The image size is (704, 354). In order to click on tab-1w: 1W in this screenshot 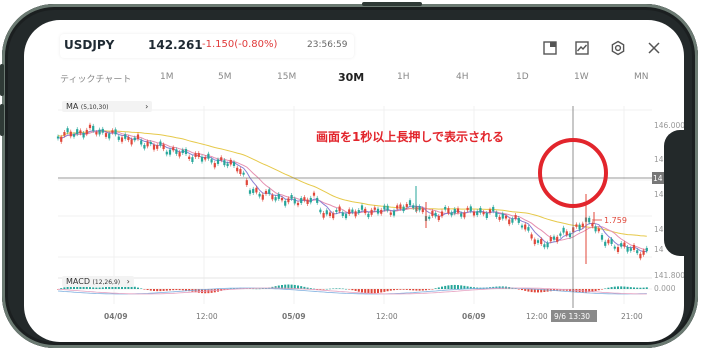, I will do `click(581, 77)`.